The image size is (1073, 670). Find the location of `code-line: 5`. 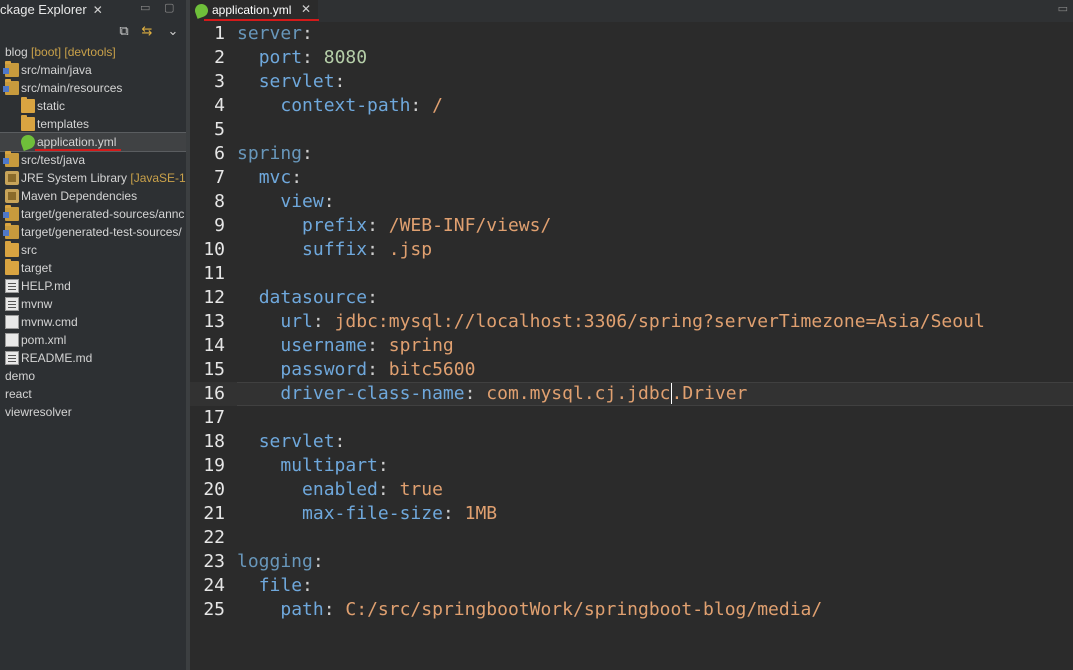

code-line: 5 is located at coordinates (631, 130).